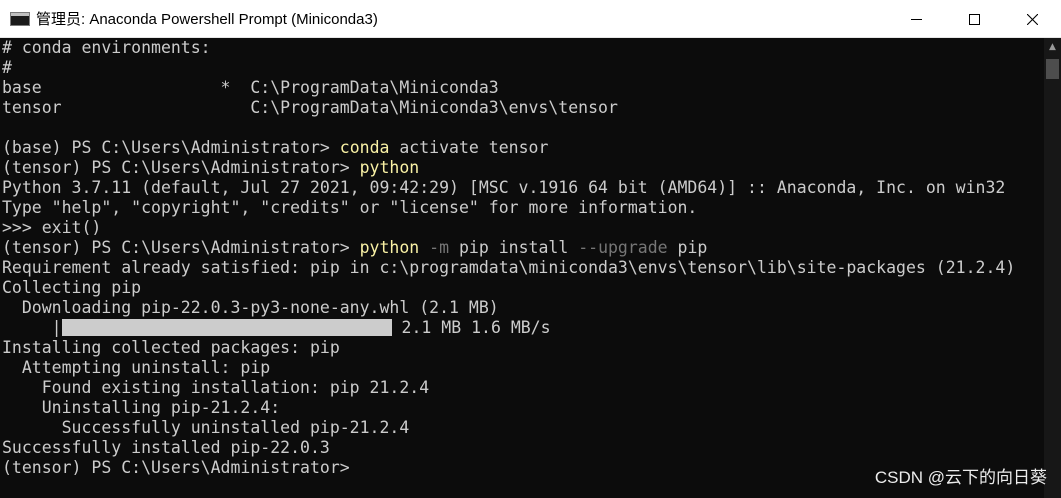  I want to click on download-progress-bar, so click(226, 327).